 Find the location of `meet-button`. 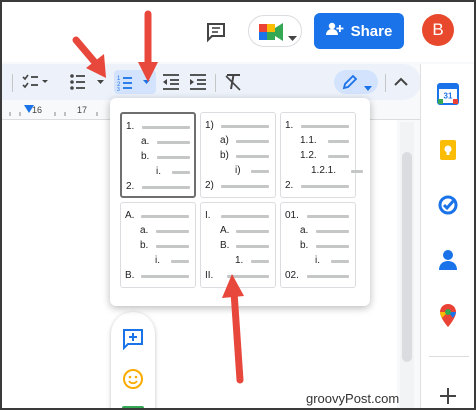

meet-button is located at coordinates (275, 31).